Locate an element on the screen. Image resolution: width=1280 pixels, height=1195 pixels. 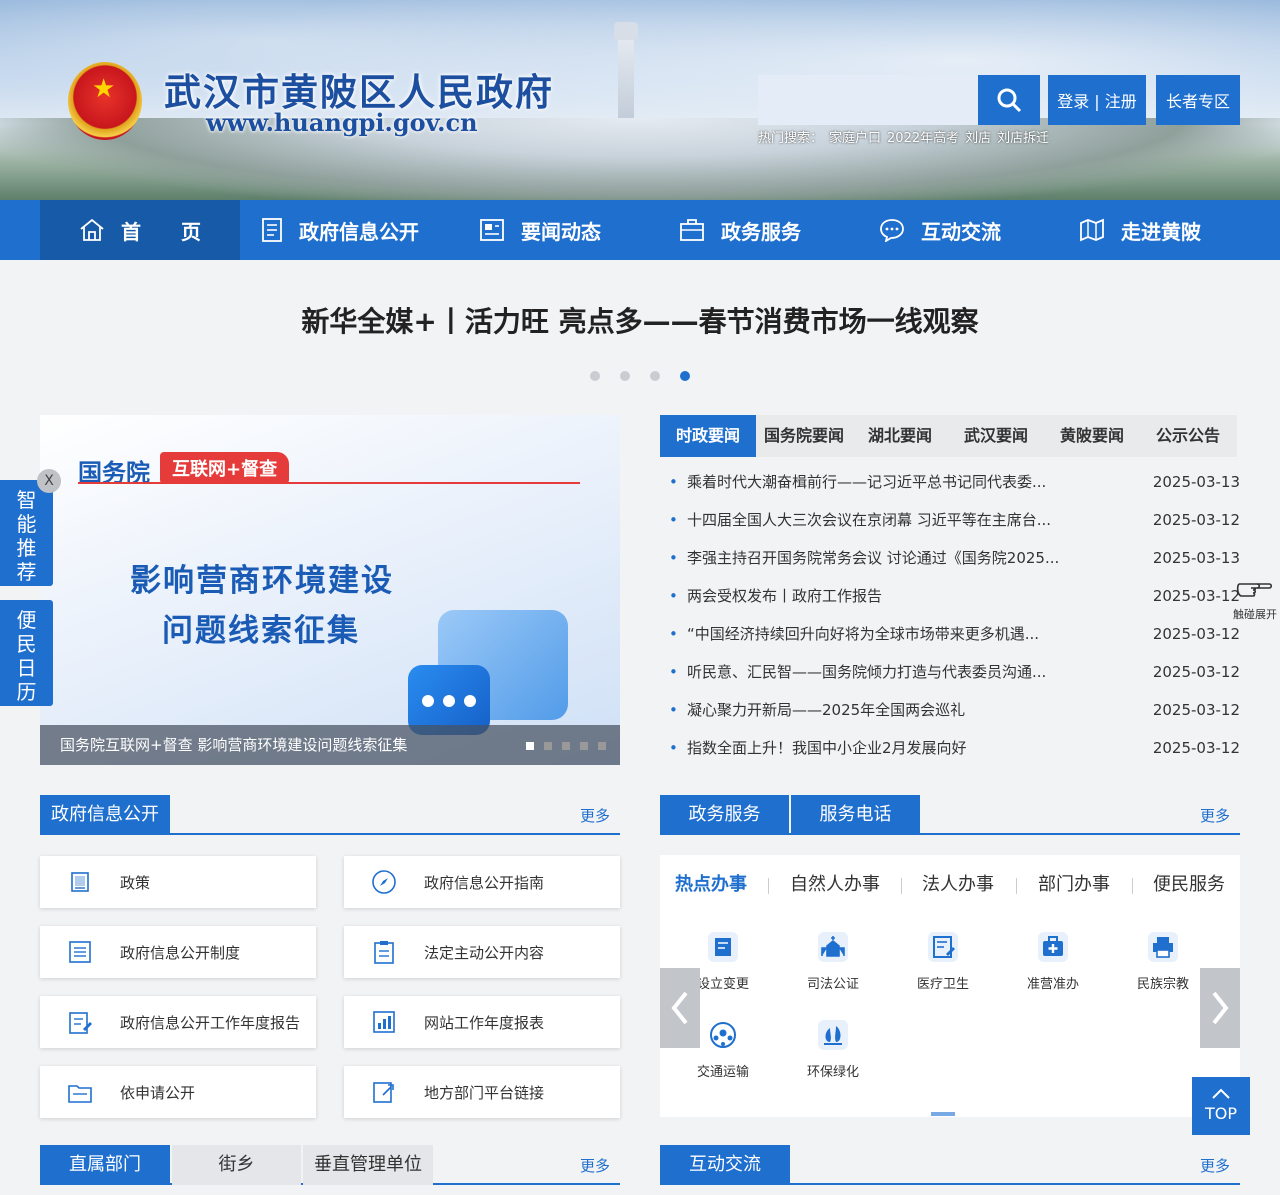
gov-info-more-link: 更多 is located at coordinates (595, 815).